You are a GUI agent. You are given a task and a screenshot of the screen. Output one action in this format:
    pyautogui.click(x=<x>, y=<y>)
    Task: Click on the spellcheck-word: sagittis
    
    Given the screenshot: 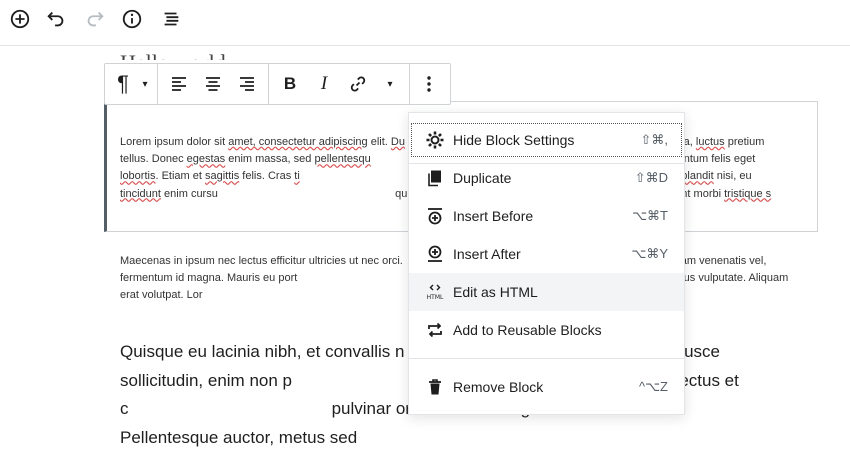 What is the action you would take?
    pyautogui.click(x=222, y=176)
    